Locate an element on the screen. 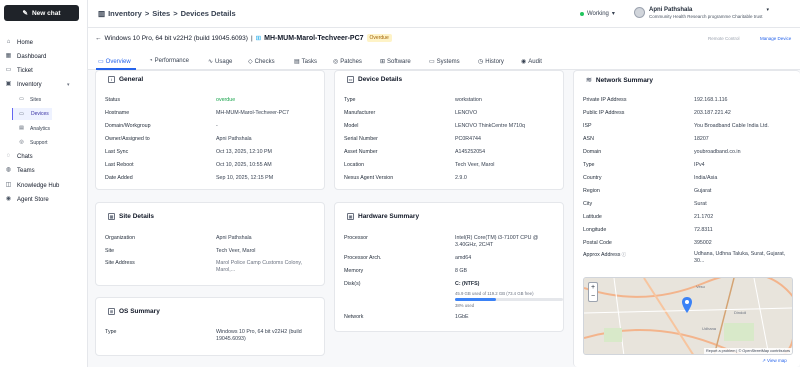 The width and height of the screenshot is (800, 367). date-added-value: Sep 10, 2025, 12:15 PM is located at coordinates (245, 178).